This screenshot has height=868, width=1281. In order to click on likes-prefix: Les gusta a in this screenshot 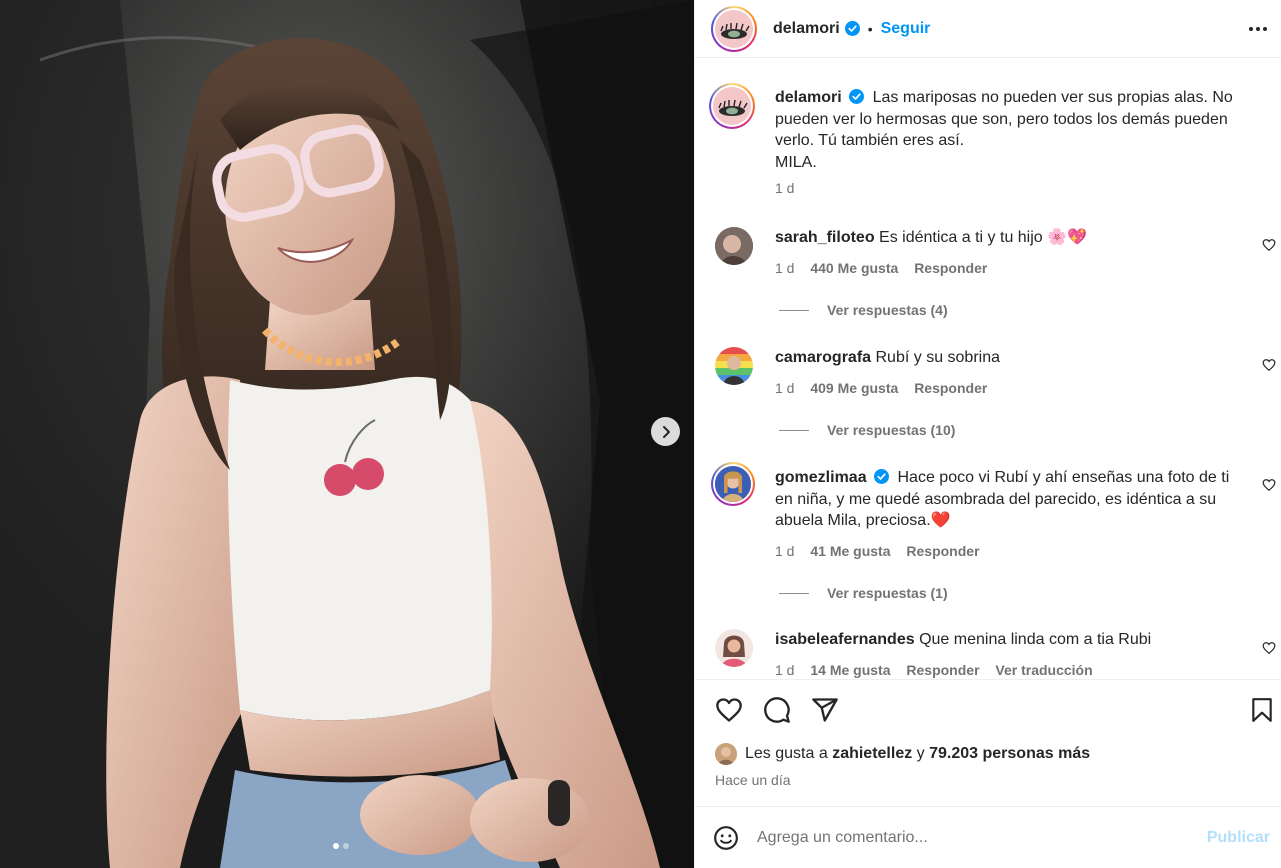, I will do `click(786, 753)`.